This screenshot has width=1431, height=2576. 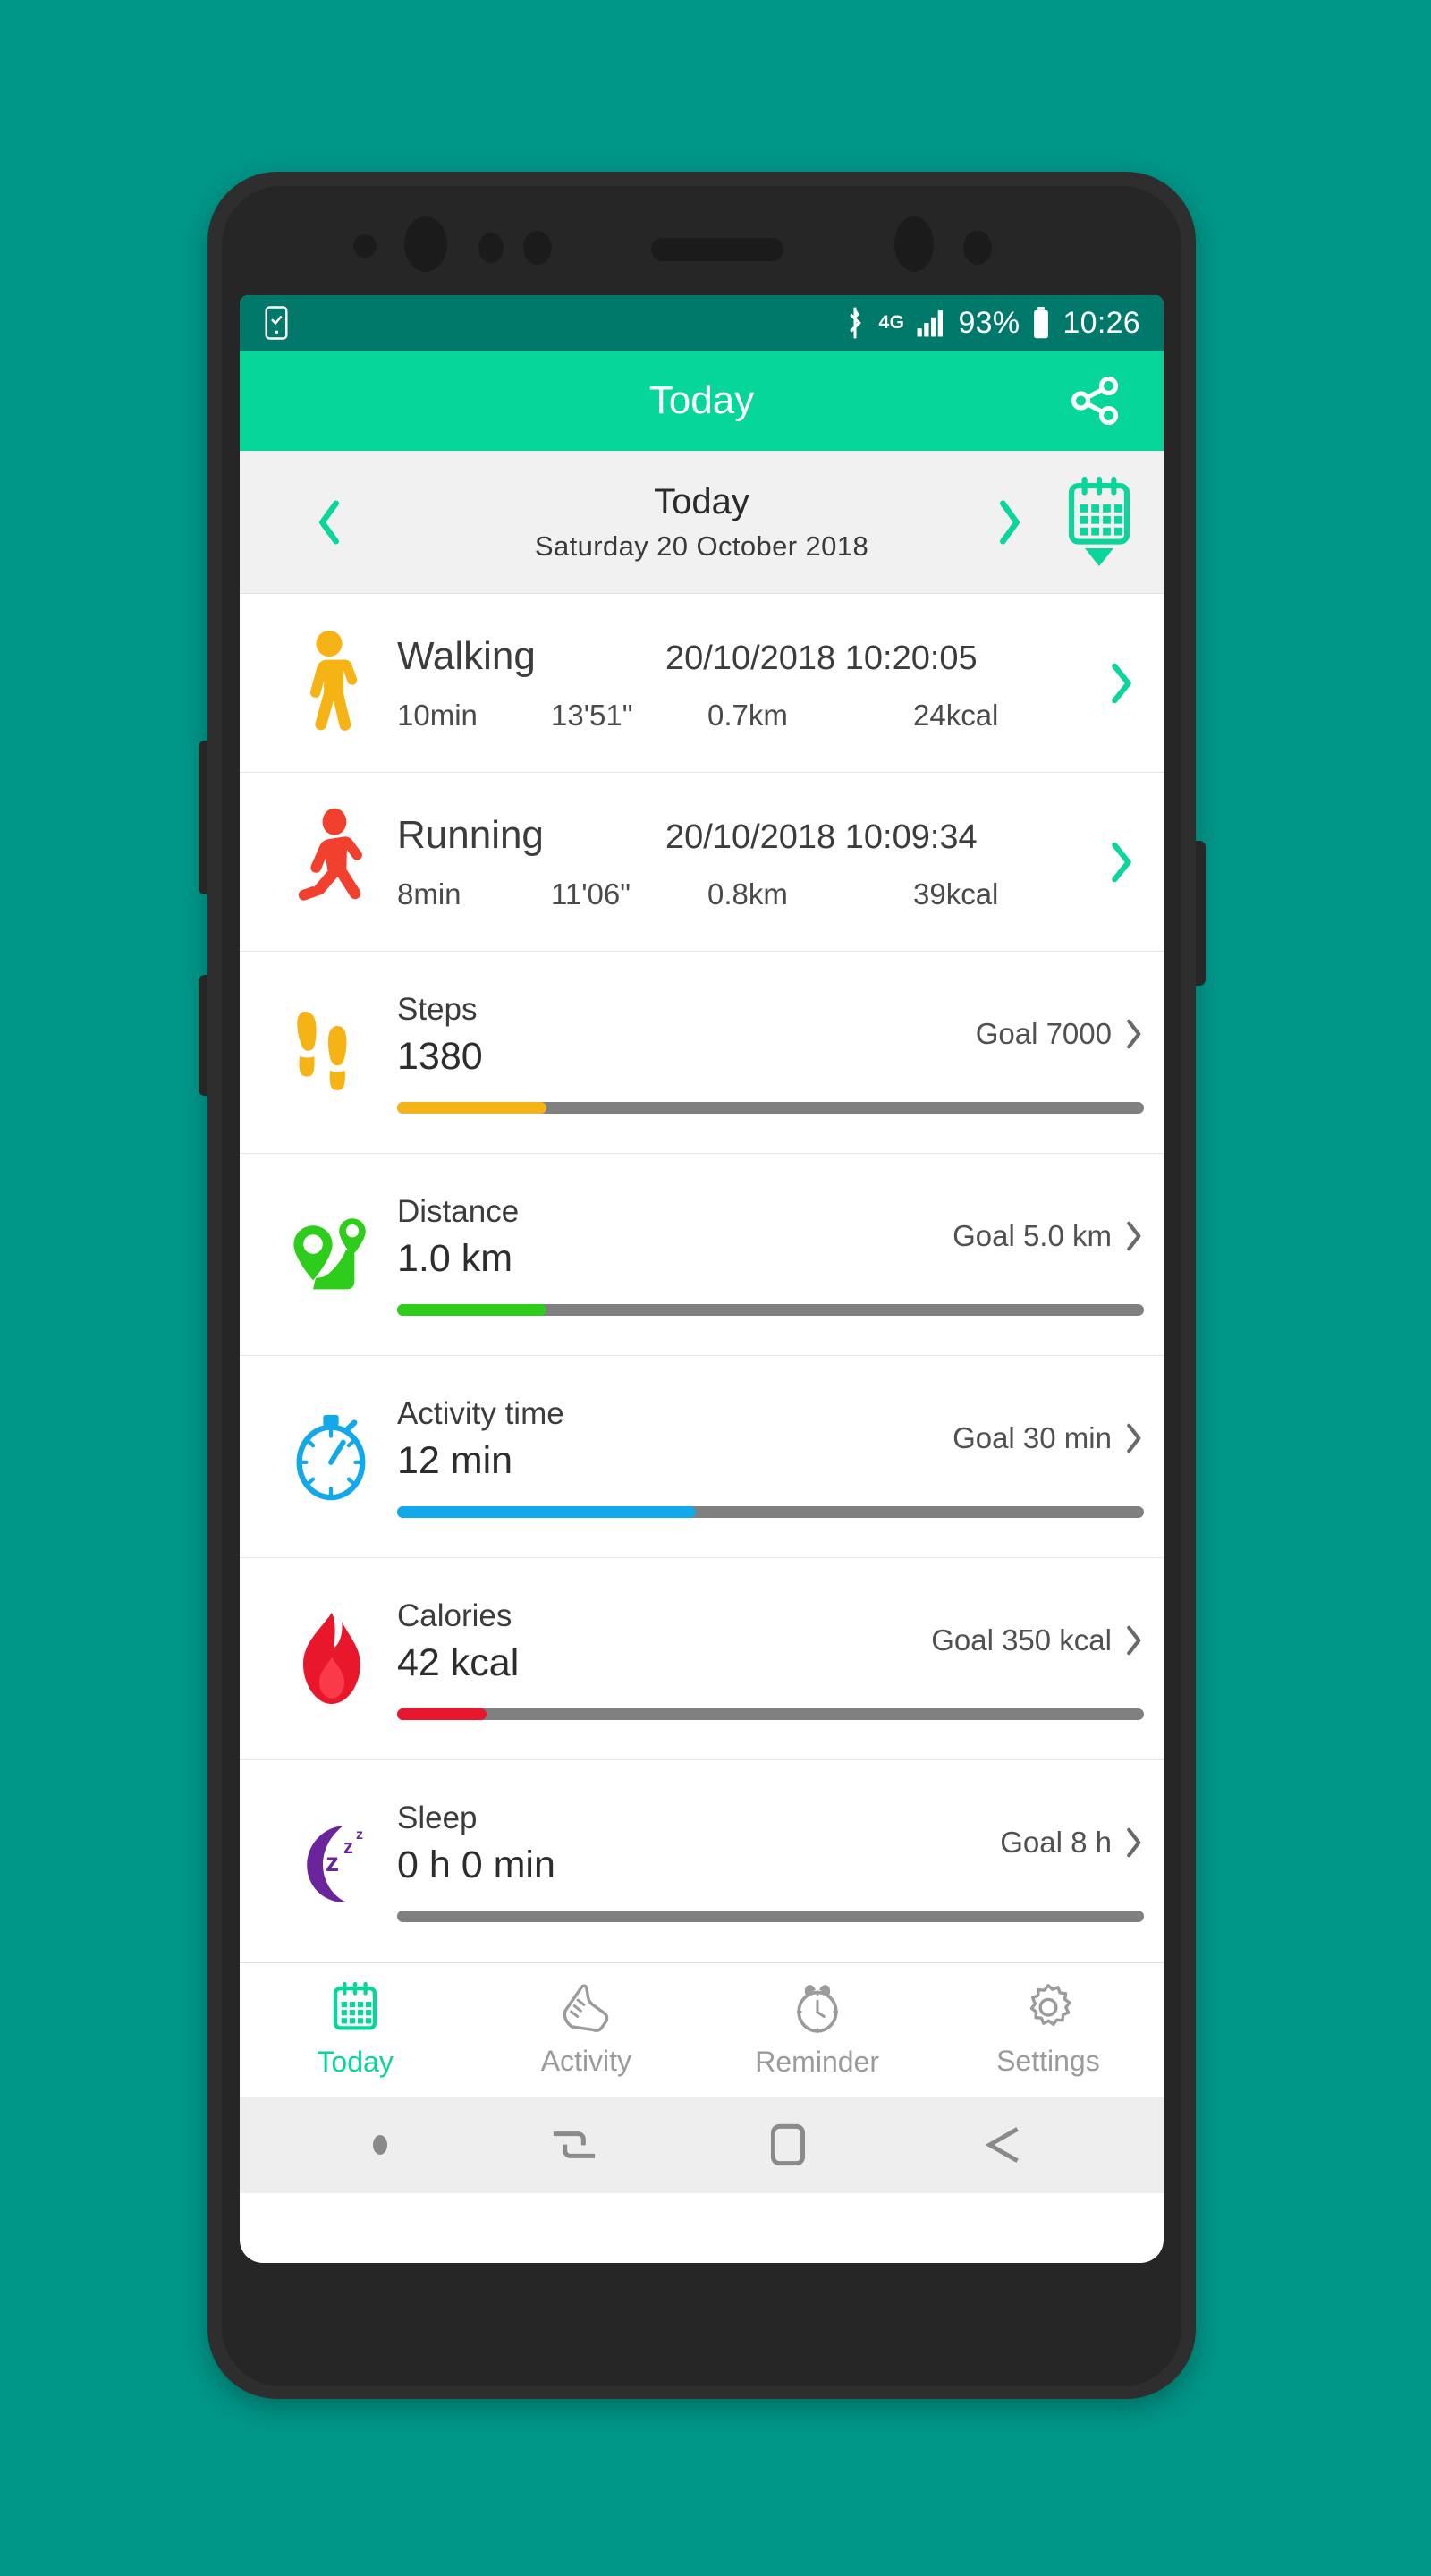 What do you see at coordinates (1048, 2060) in the screenshot?
I see `tab-label: Settings` at bounding box center [1048, 2060].